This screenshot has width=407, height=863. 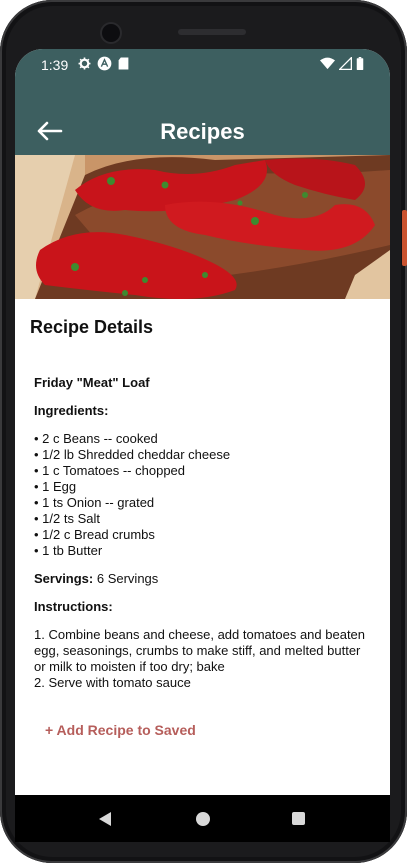 What do you see at coordinates (327, 63) in the screenshot?
I see `wifi-icon` at bounding box center [327, 63].